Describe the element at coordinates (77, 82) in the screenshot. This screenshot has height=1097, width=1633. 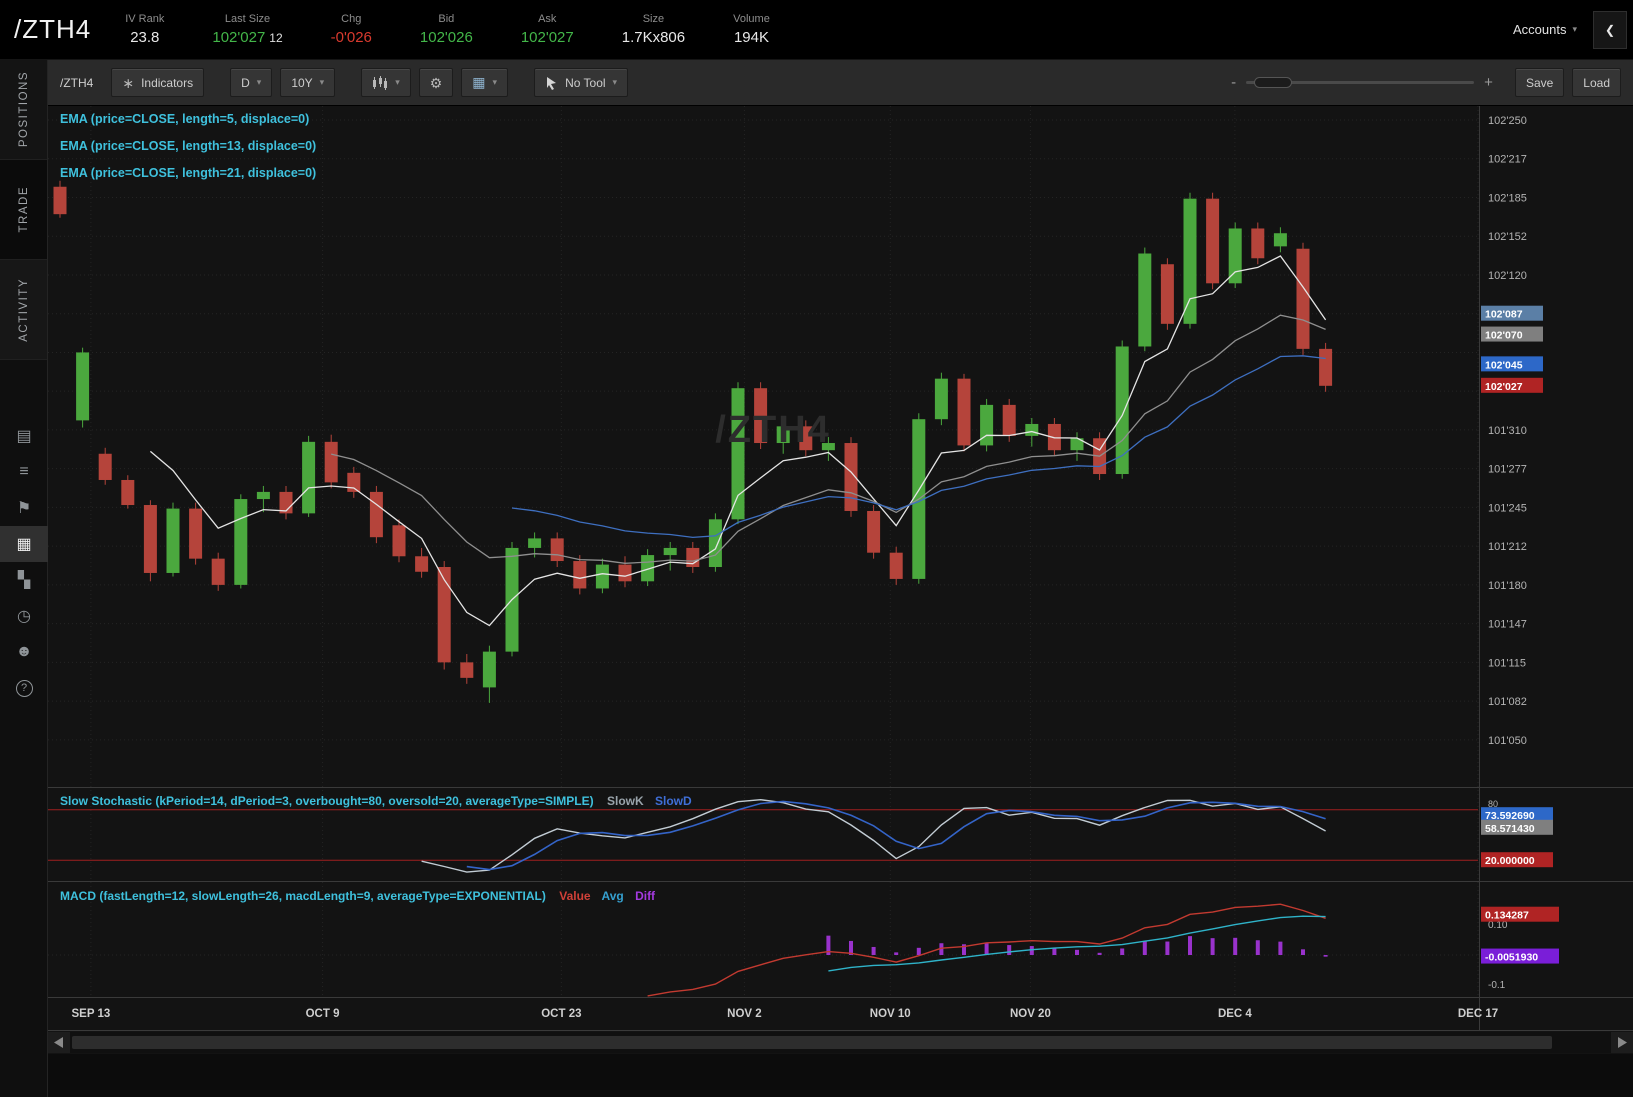
I see `toolbar-symbol: /ZTH4` at that location.